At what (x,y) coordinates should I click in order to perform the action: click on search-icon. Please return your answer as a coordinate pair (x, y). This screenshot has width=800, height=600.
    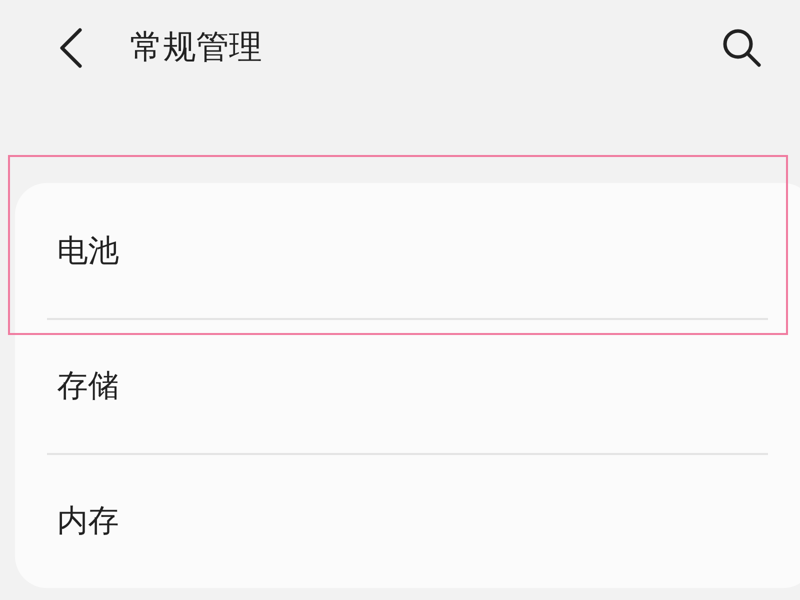
    Looking at the image, I should click on (742, 48).